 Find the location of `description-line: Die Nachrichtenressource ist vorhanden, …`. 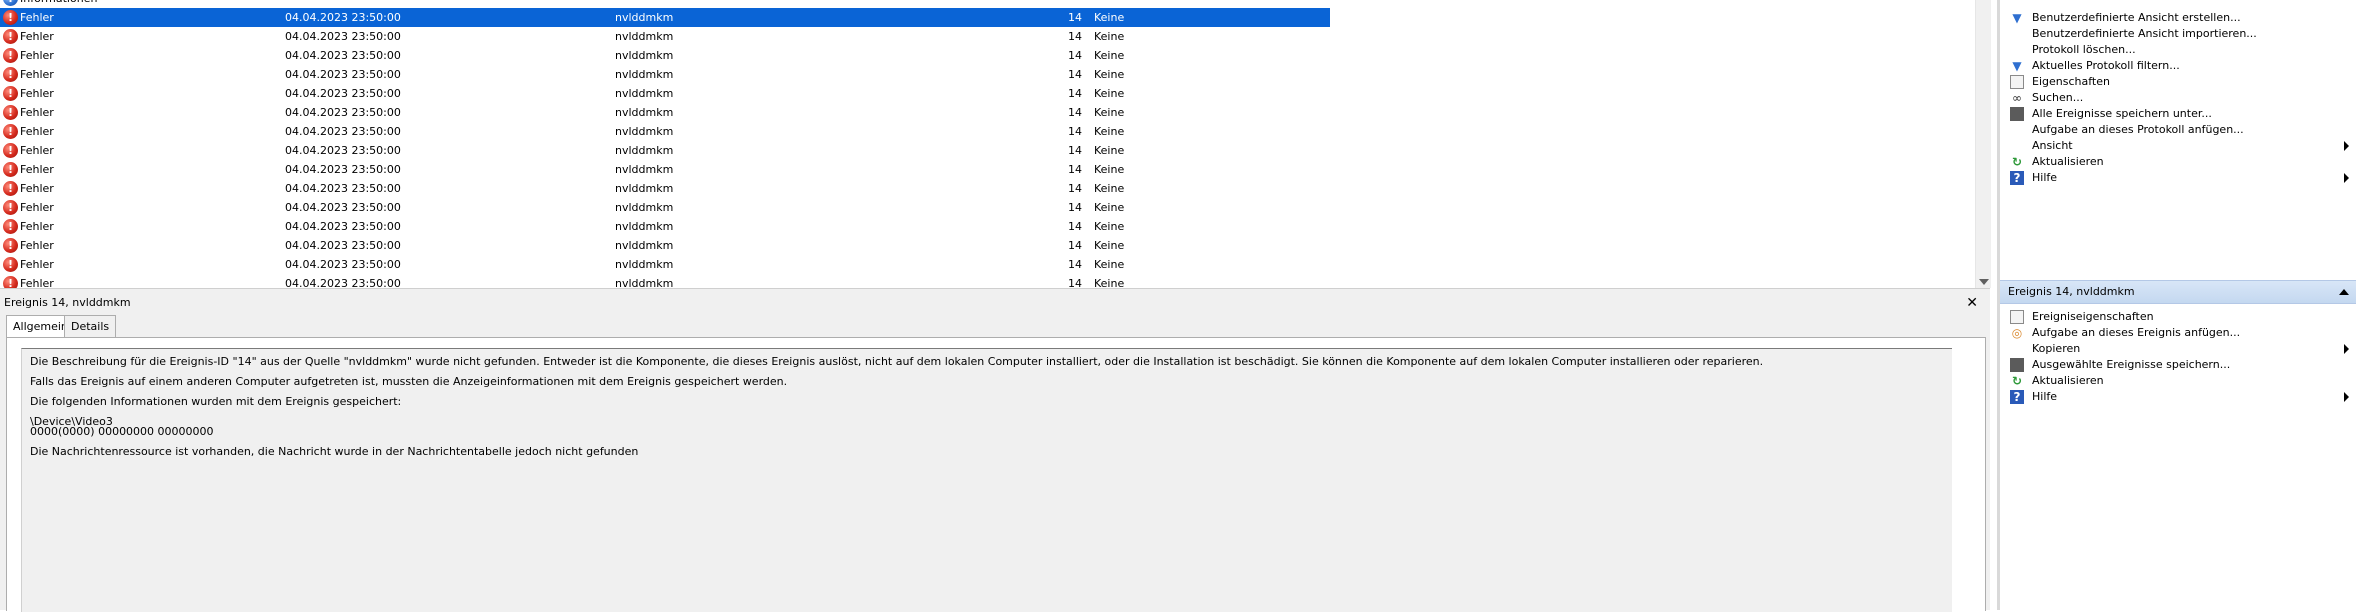

description-line: Die Nachrichtenressource ist vorhanden, … is located at coordinates (334, 451).